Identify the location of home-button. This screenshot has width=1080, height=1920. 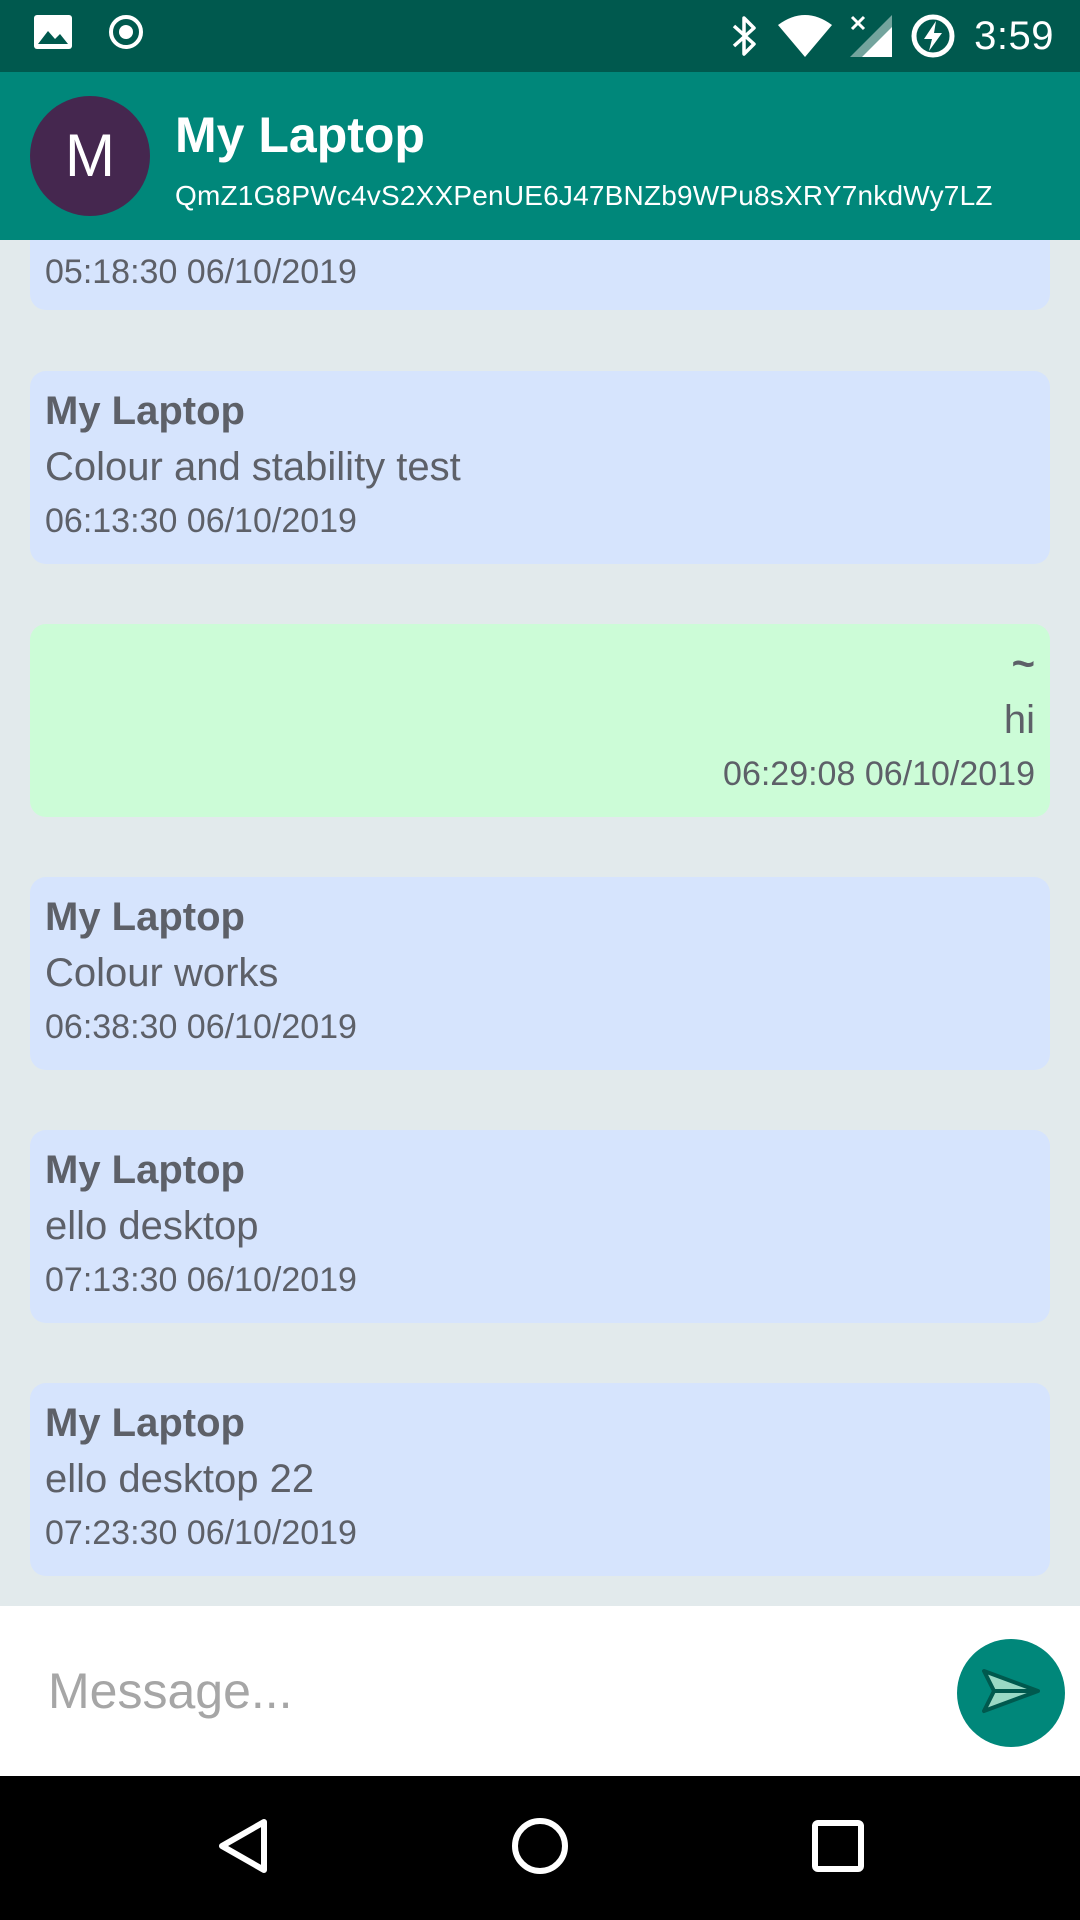
(540, 1848).